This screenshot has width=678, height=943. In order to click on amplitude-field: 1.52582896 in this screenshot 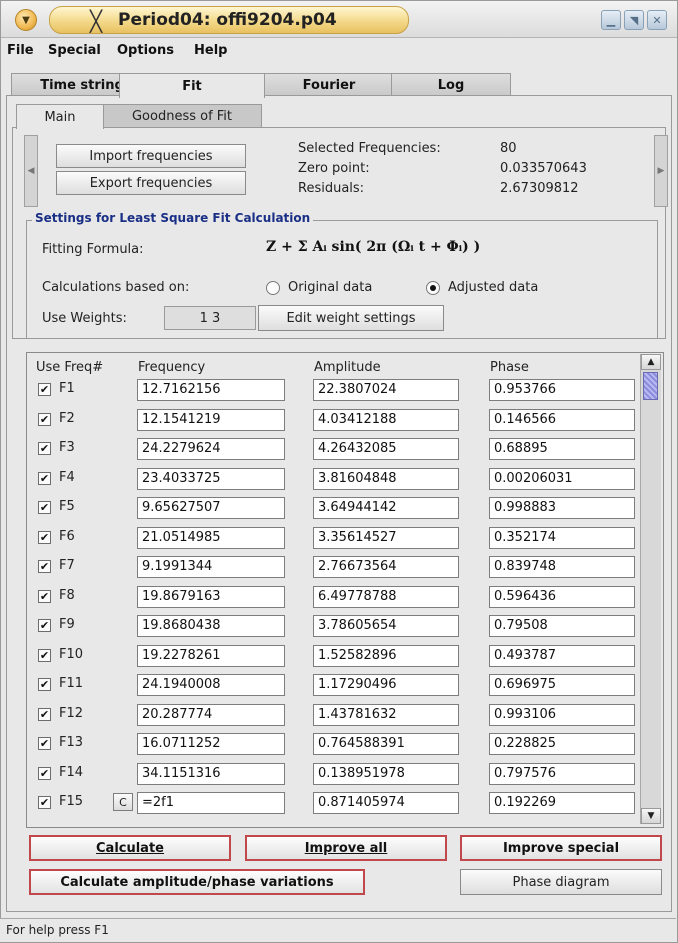, I will do `click(386, 655)`.